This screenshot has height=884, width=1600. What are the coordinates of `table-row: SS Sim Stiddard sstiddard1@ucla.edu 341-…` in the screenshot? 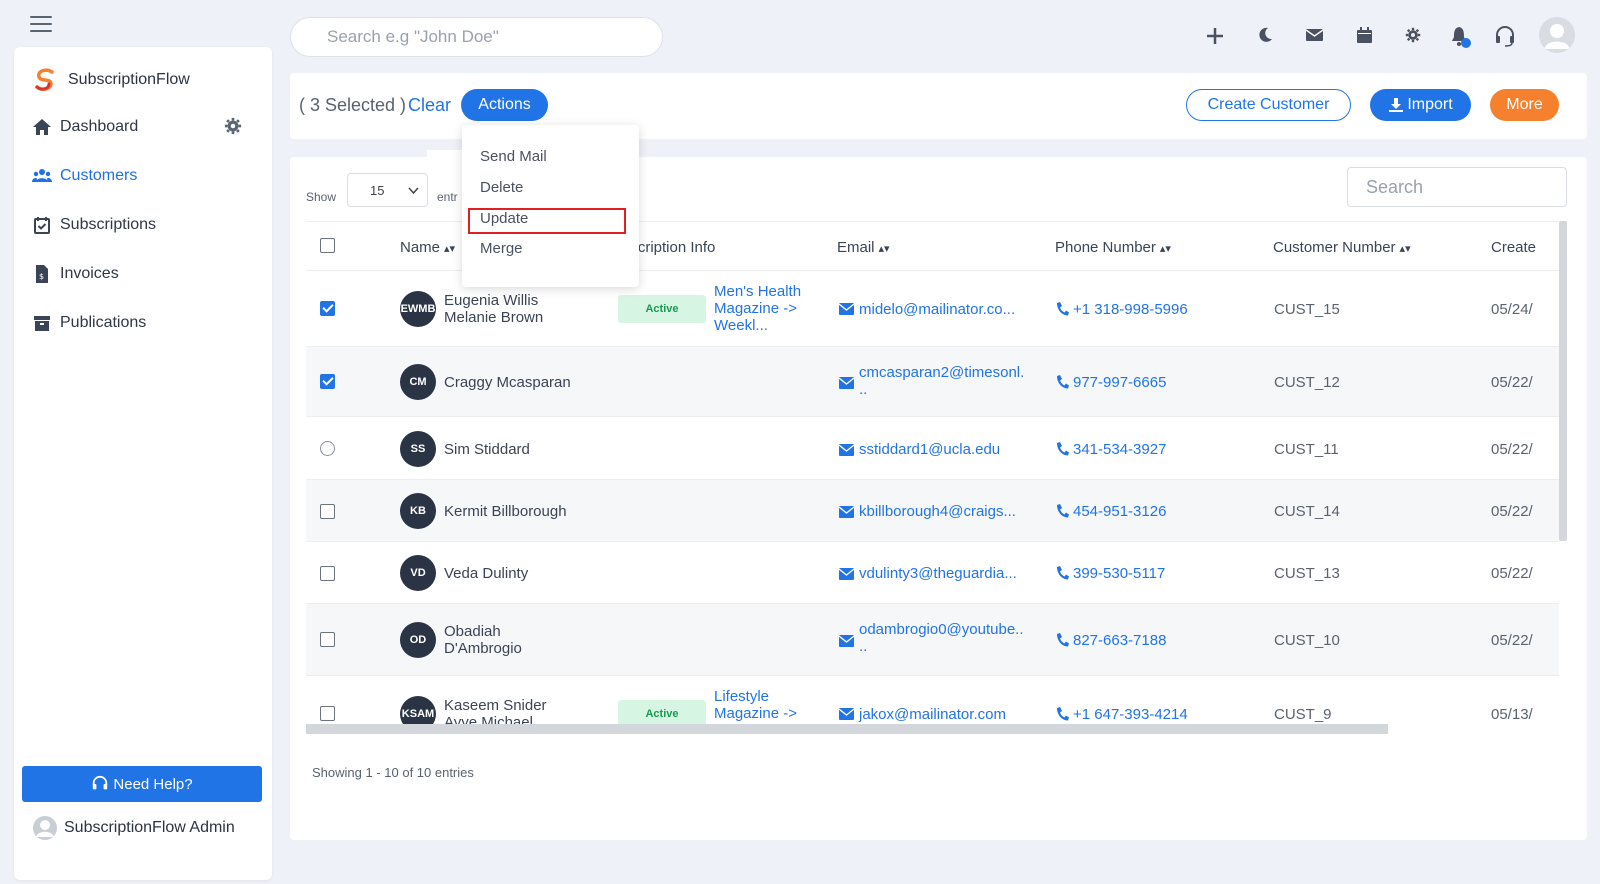 It's located at (932, 448).